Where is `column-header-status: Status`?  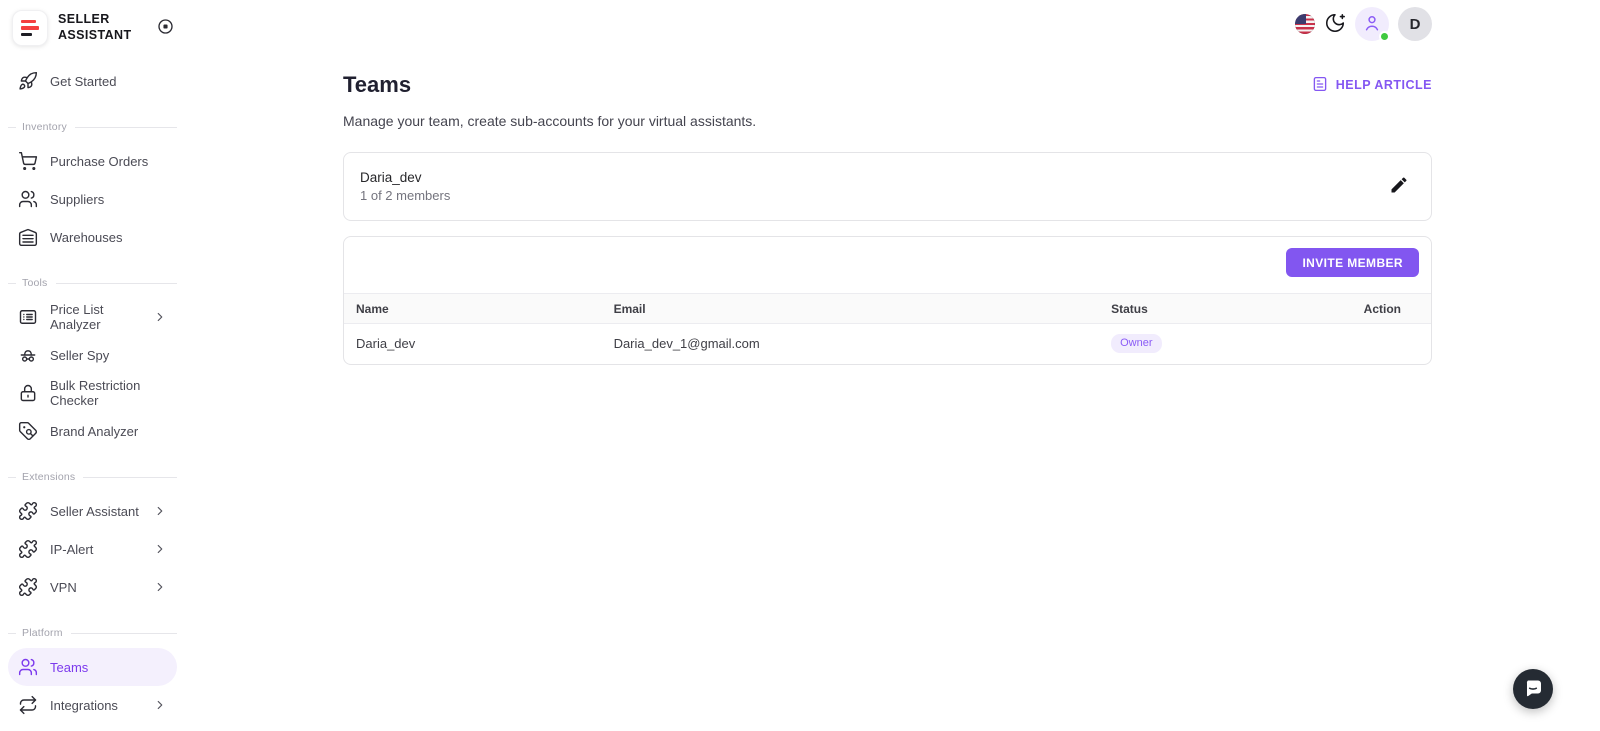
column-header-status: Status is located at coordinates (1225, 308).